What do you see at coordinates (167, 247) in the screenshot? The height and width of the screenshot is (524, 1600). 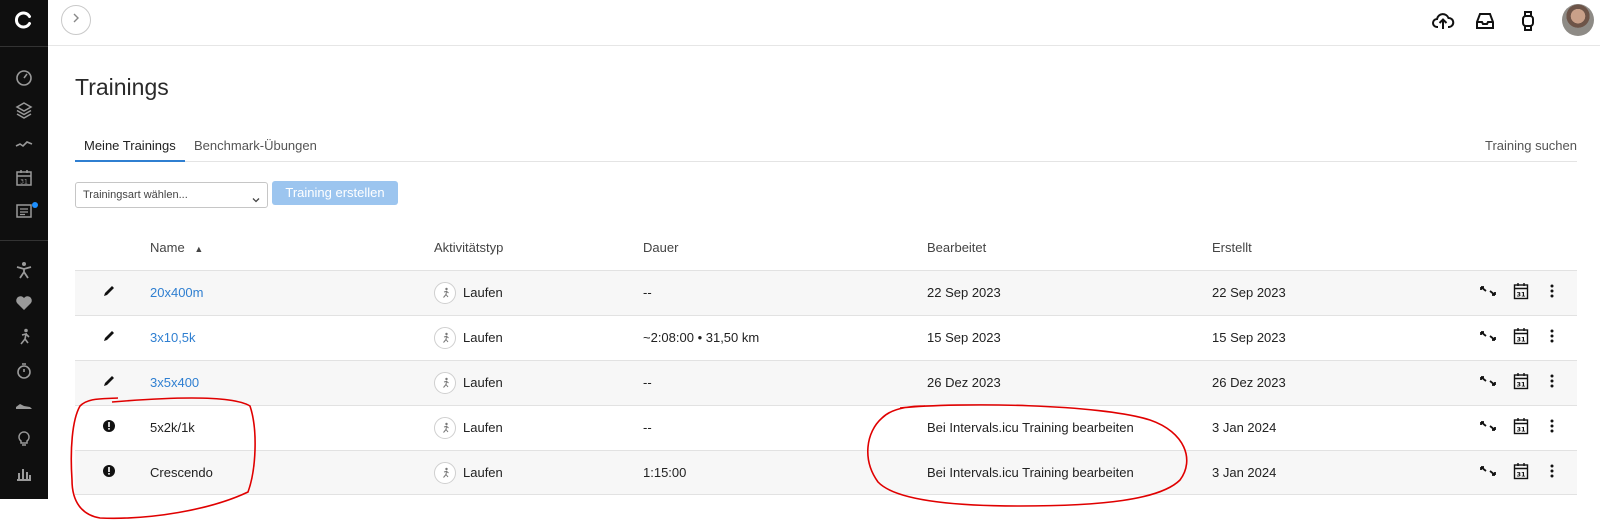 I see `column-header-name-label: Name` at bounding box center [167, 247].